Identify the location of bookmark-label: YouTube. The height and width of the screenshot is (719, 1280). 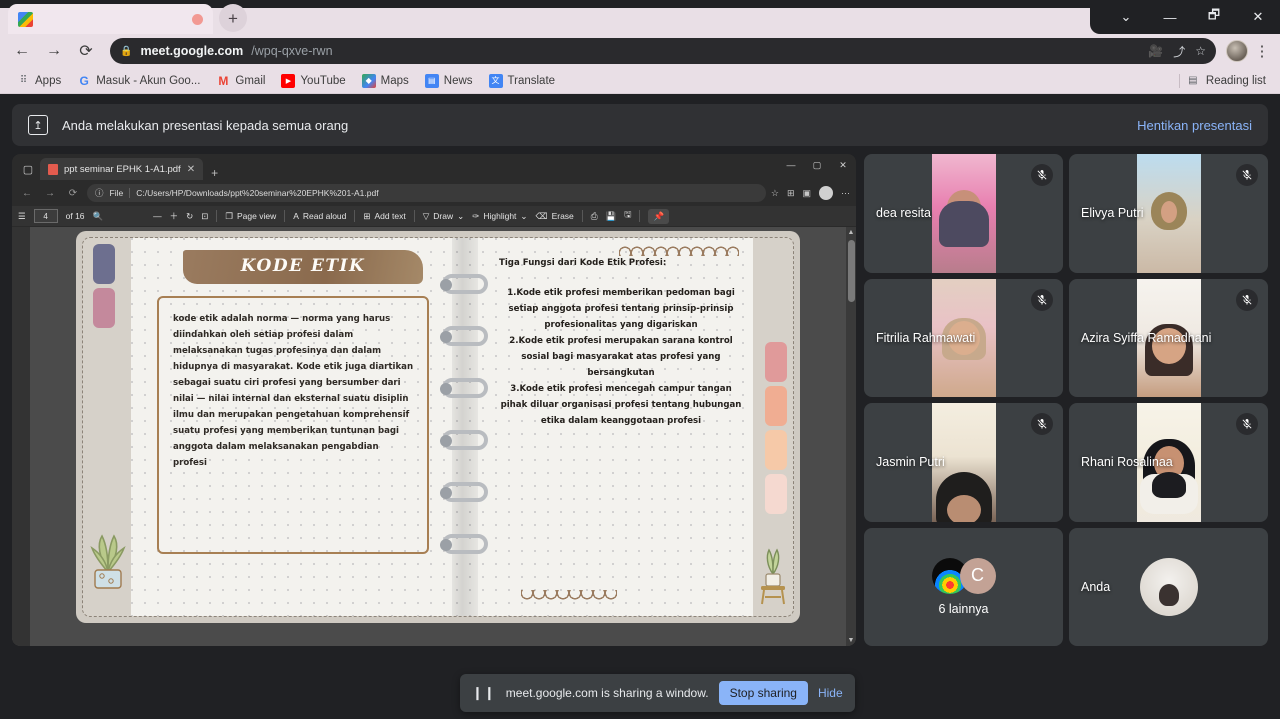
(323, 80).